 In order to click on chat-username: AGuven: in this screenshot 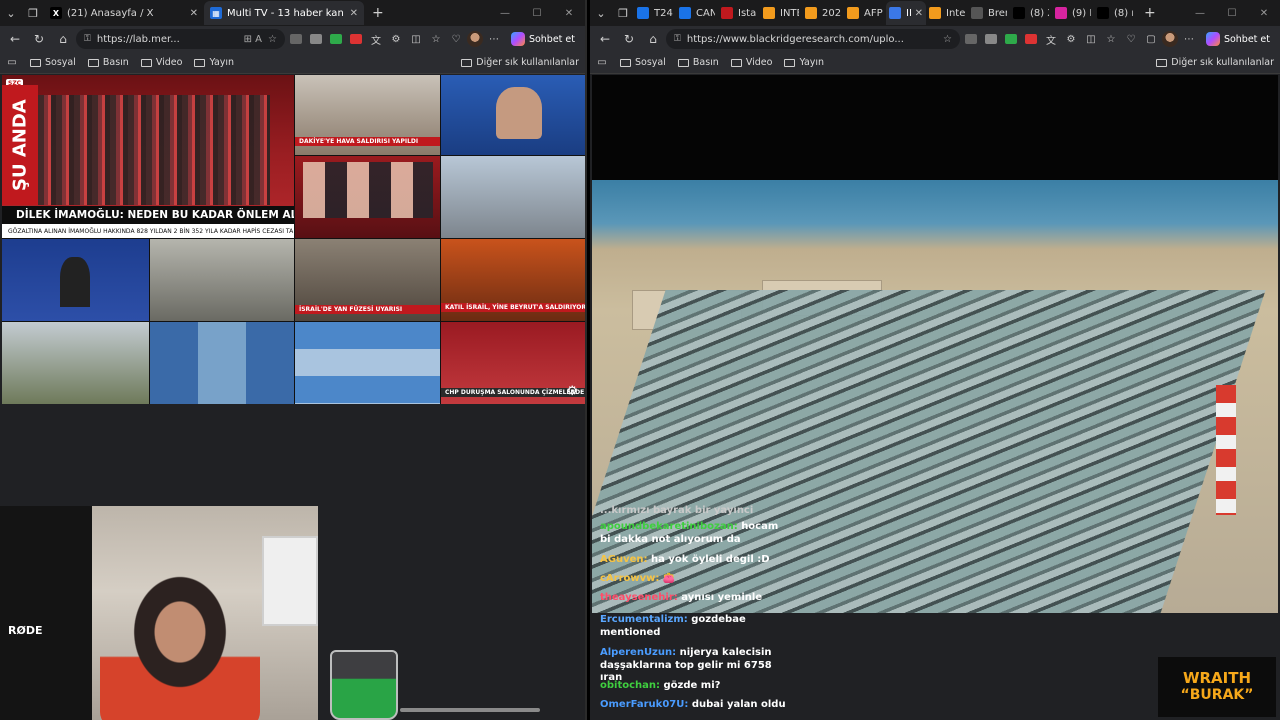, I will do `click(624, 559)`.